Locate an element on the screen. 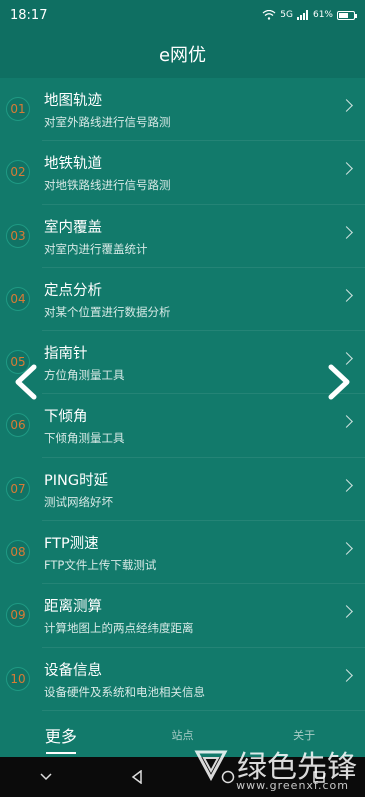  item-subtitle: 计算地图上的两点经纬度距离 is located at coordinates (119, 628).